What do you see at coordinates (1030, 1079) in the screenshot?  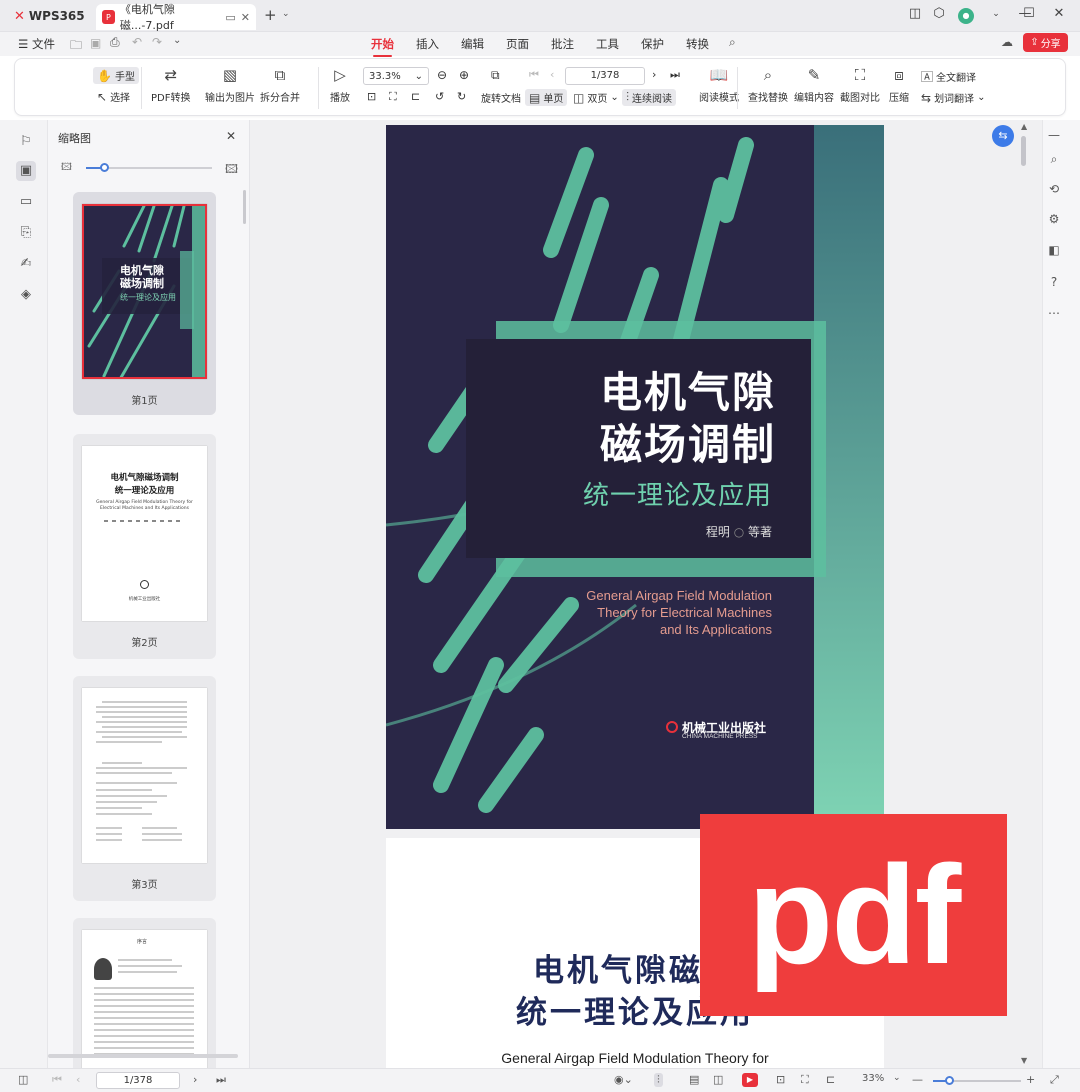 I see `zoom-in-icon: +` at bounding box center [1030, 1079].